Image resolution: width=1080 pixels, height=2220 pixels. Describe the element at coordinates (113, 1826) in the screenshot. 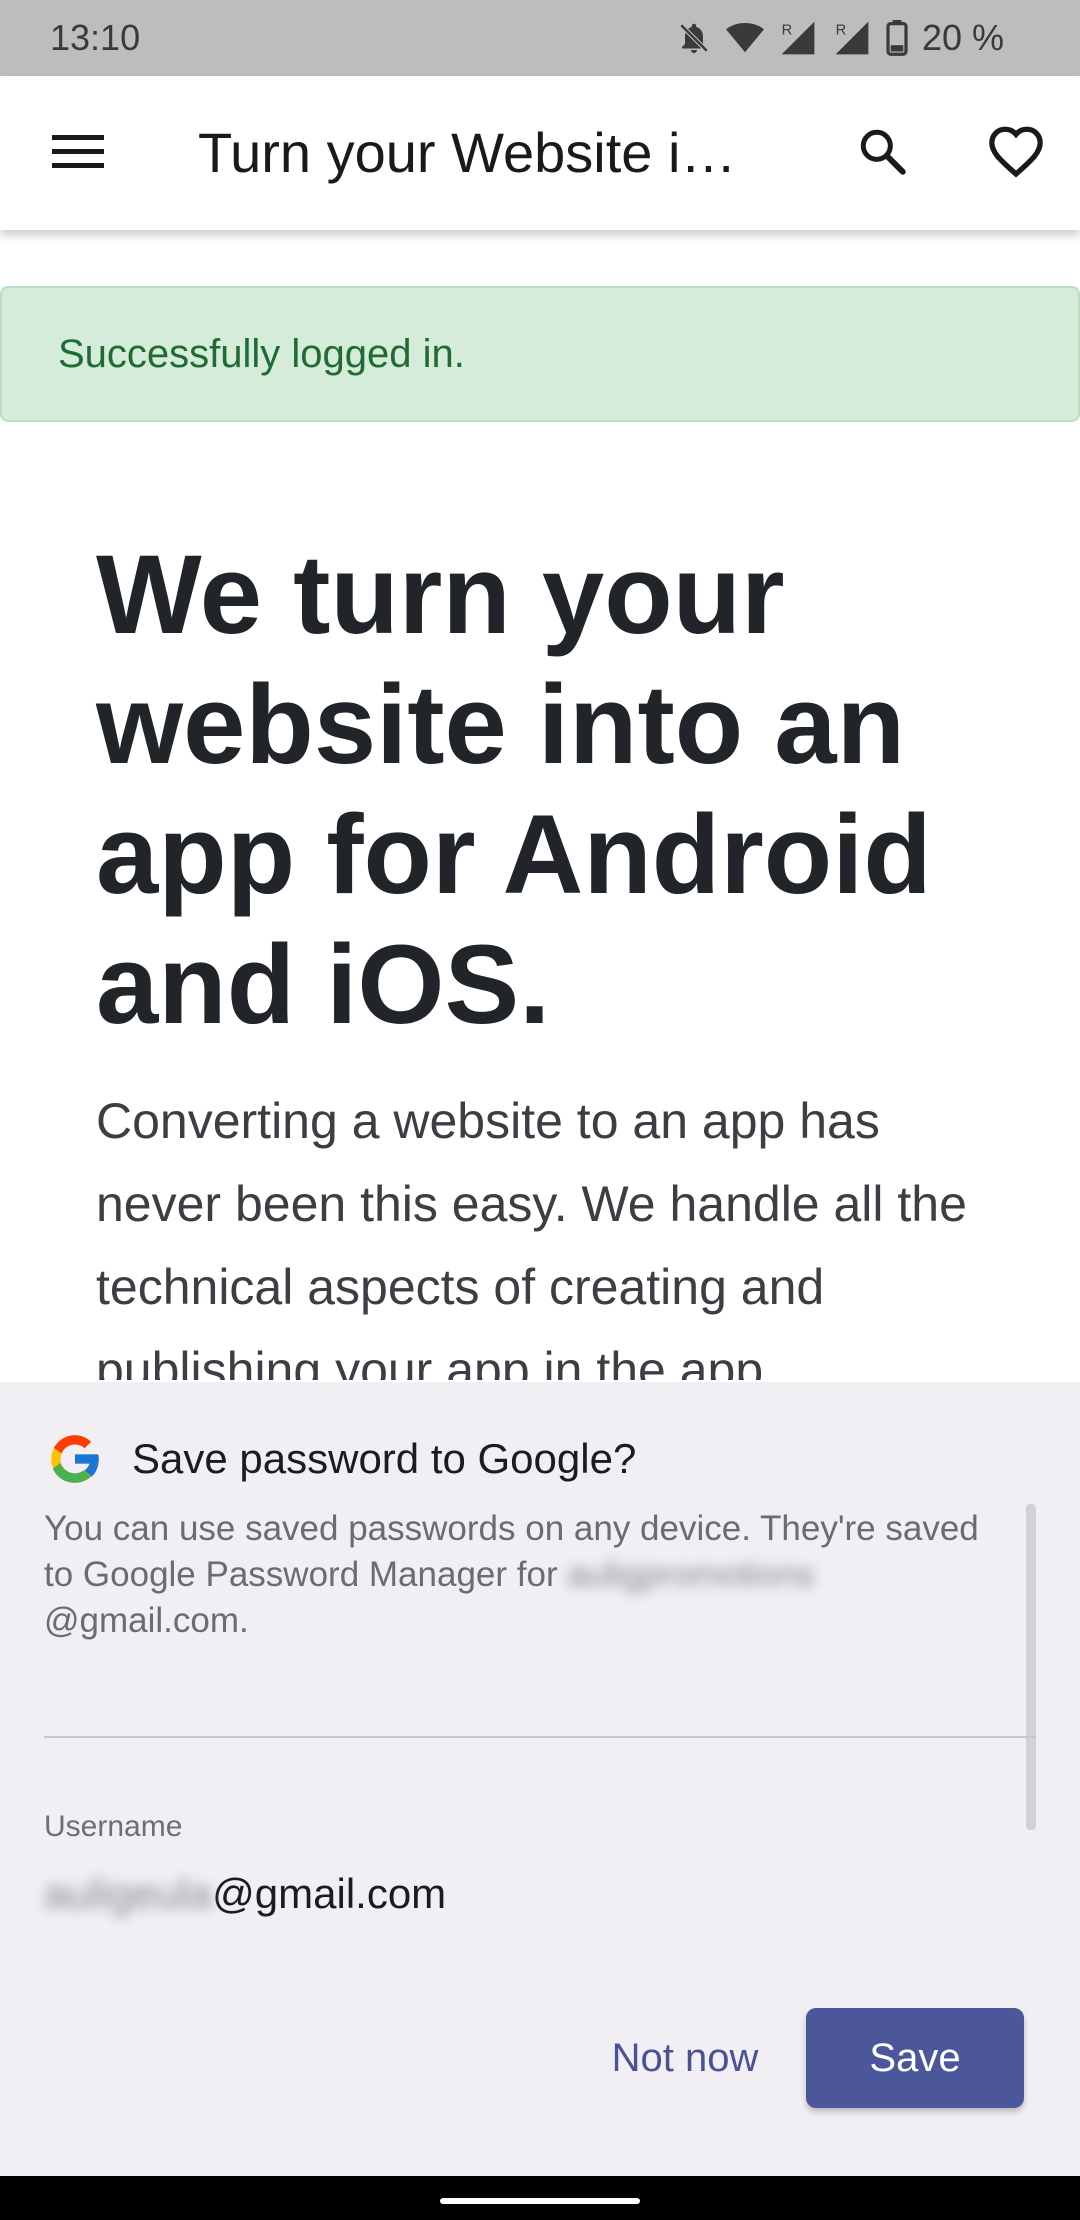

I see `username-label: Username` at that location.